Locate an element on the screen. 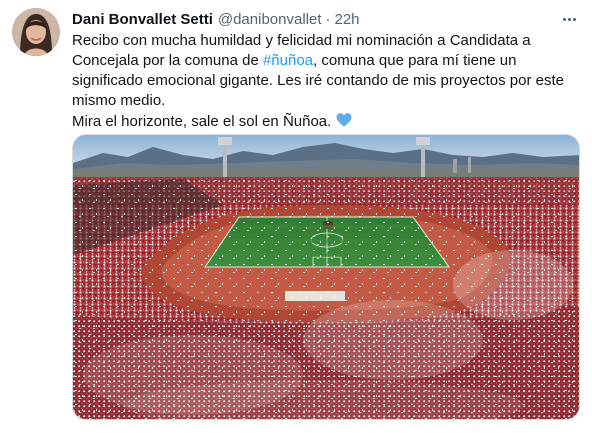  author-handle: @danibonvallet is located at coordinates (270, 19).